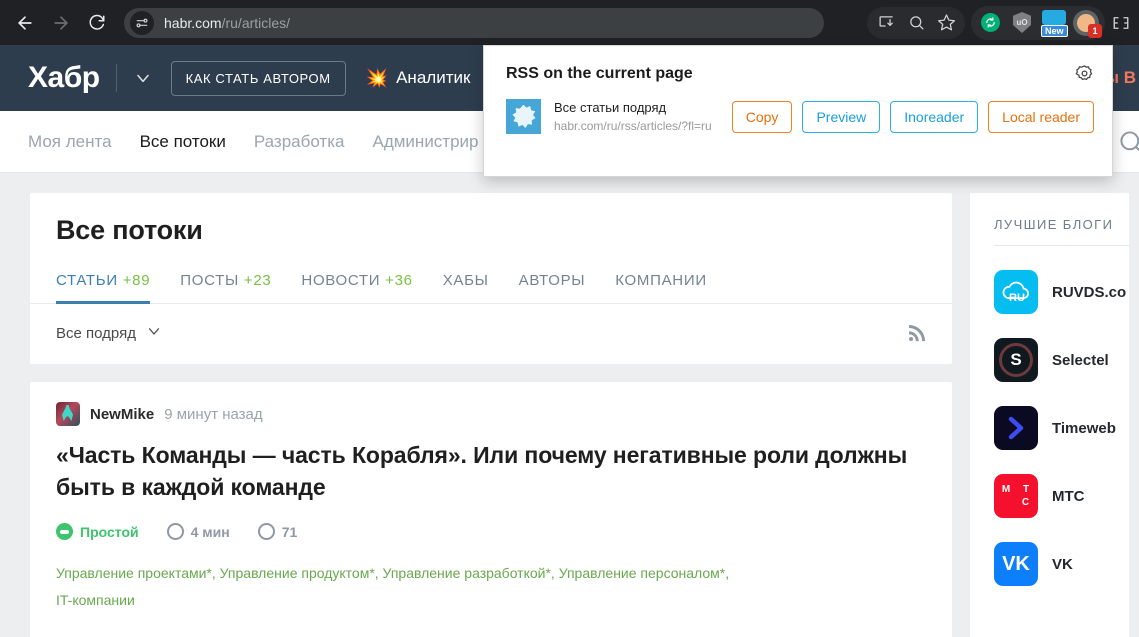  What do you see at coordinates (70, 142) in the screenshot?
I see `sidebar-item-my-feed: Моя лента` at bounding box center [70, 142].